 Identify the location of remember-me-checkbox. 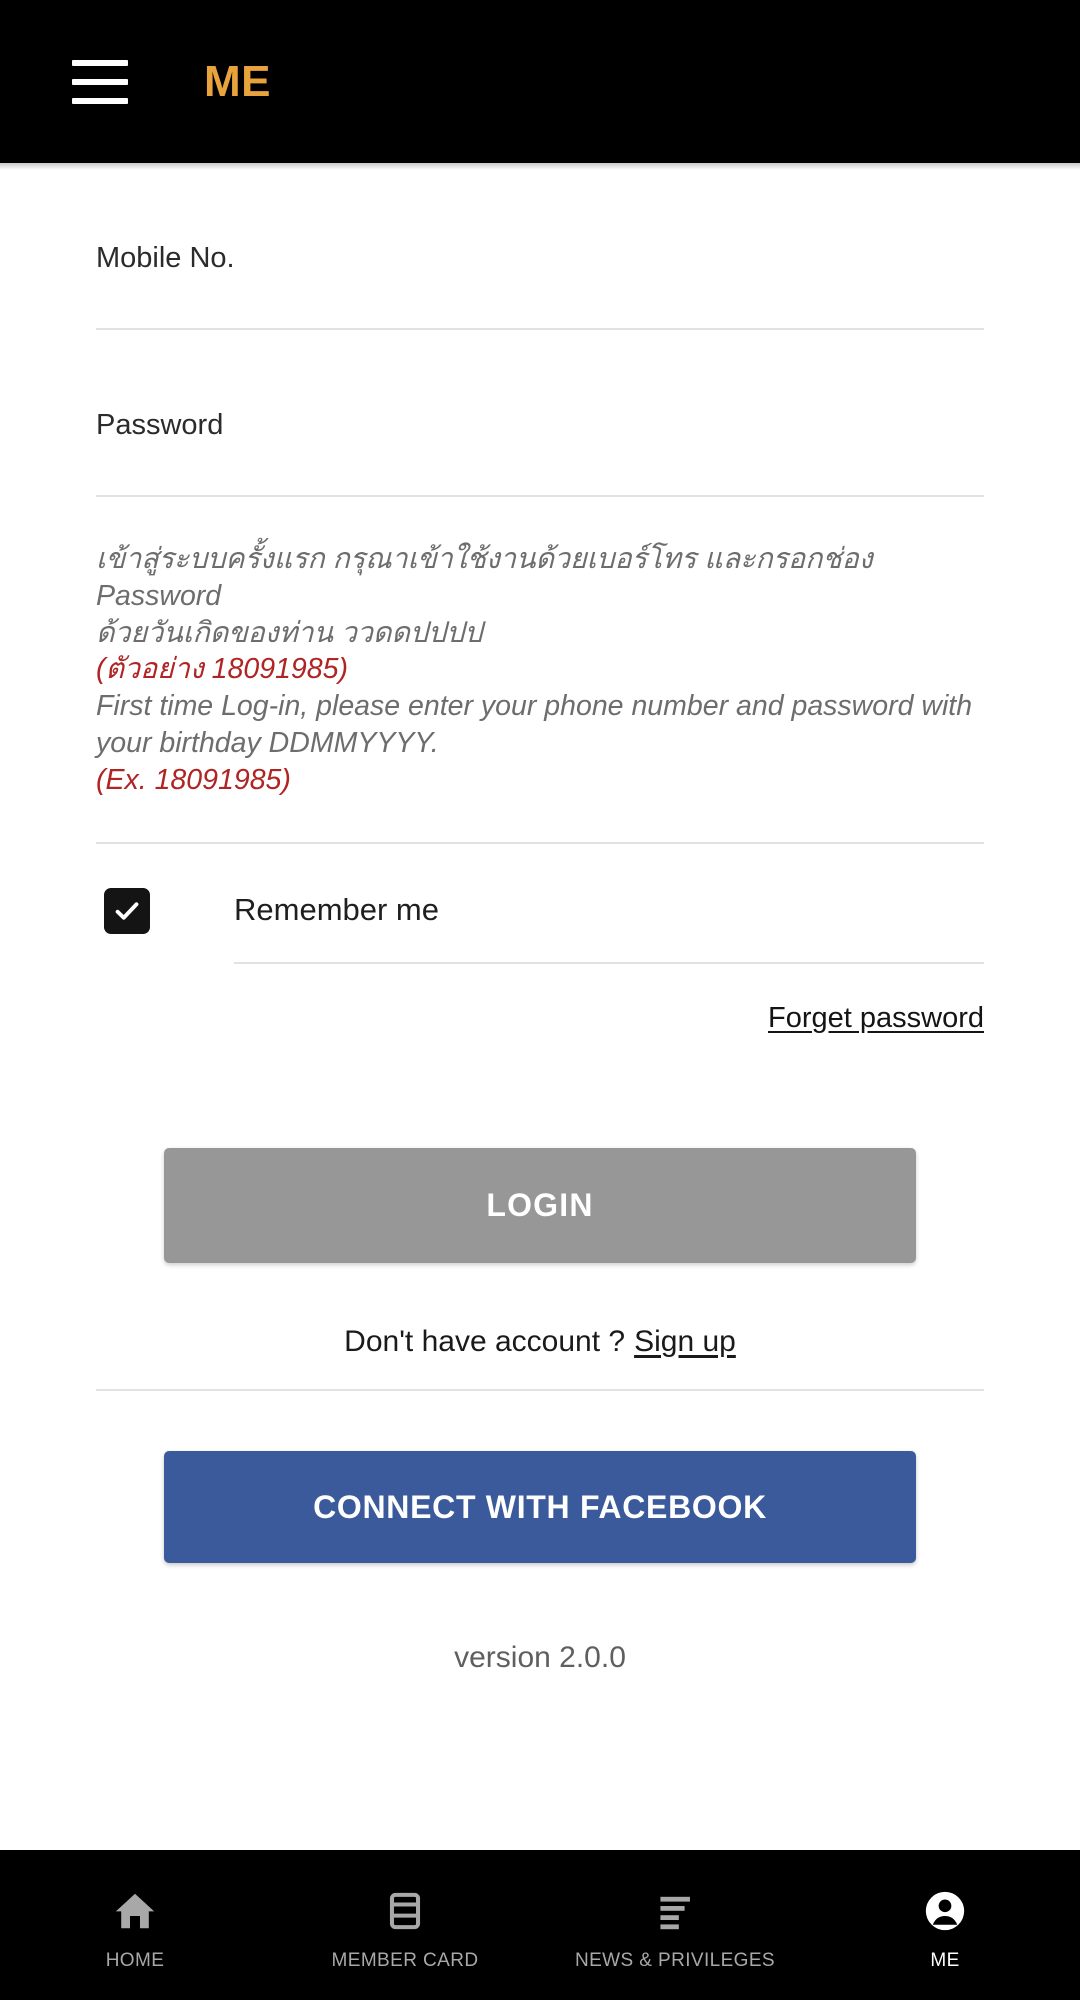
(127, 911).